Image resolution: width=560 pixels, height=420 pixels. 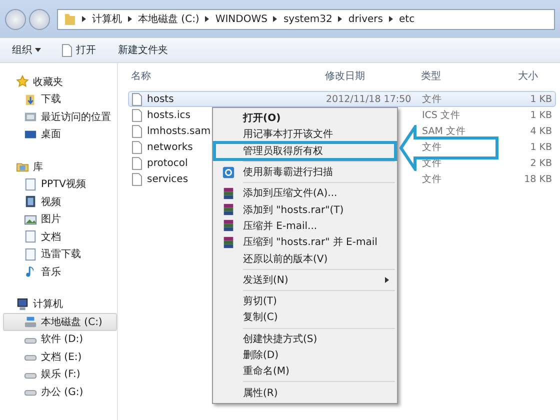 What do you see at coordinates (305, 172) in the screenshot?
I see `menu-item: 使用新毒霸进行扫描` at bounding box center [305, 172].